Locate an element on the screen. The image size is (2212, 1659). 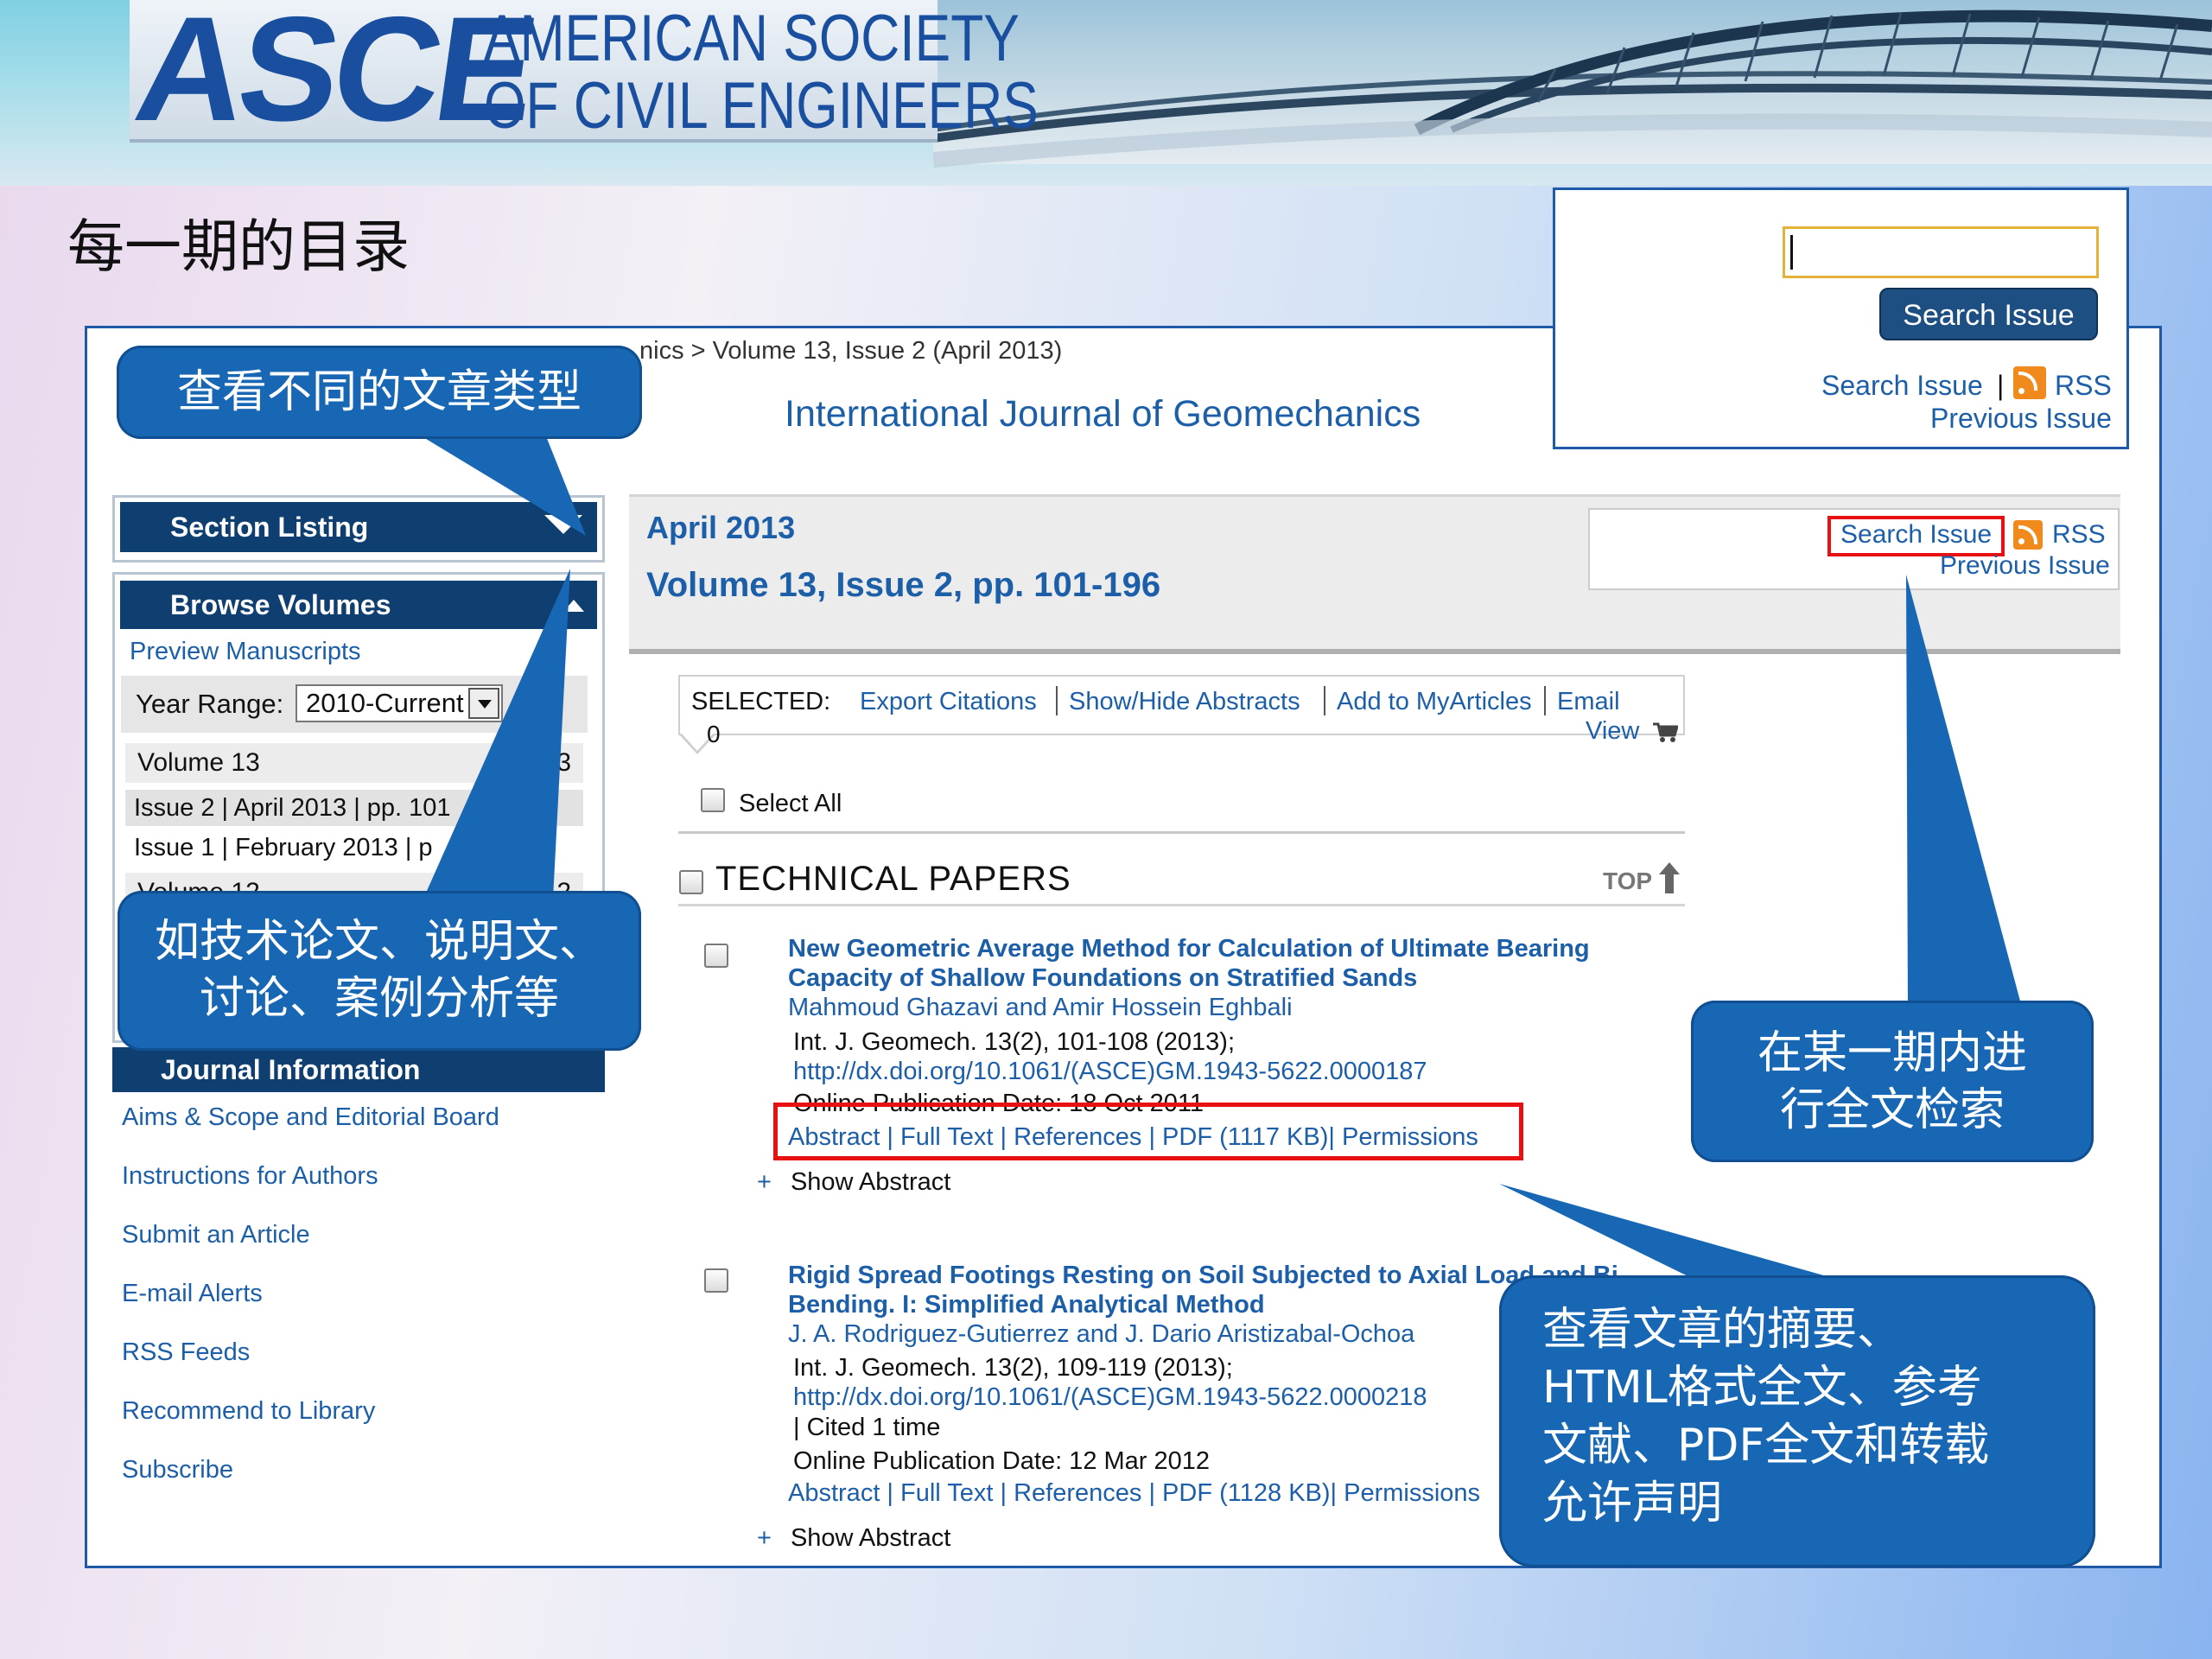
issue-2-row: Issue 2 | April 2013 | pp. 101 is located at coordinates (354, 808).